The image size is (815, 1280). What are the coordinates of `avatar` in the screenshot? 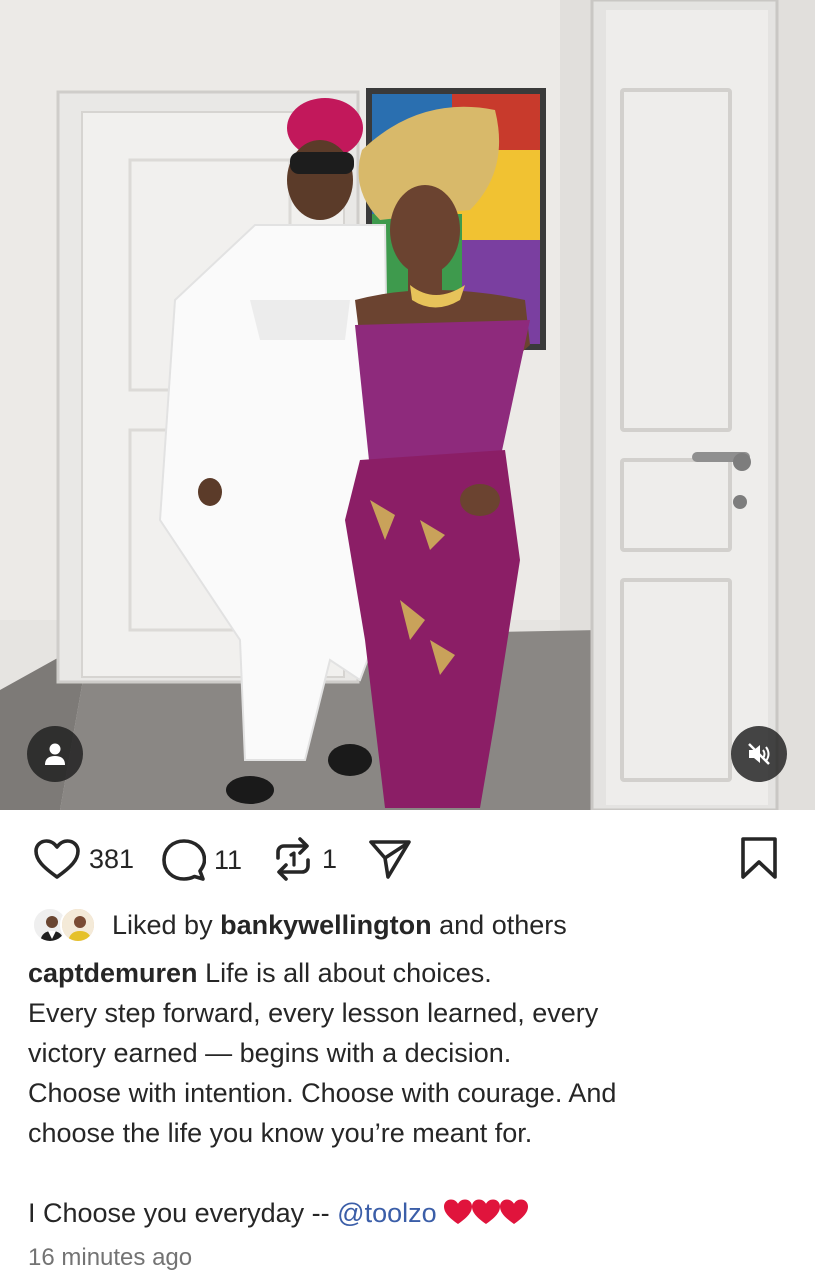 It's located at (78, 925).